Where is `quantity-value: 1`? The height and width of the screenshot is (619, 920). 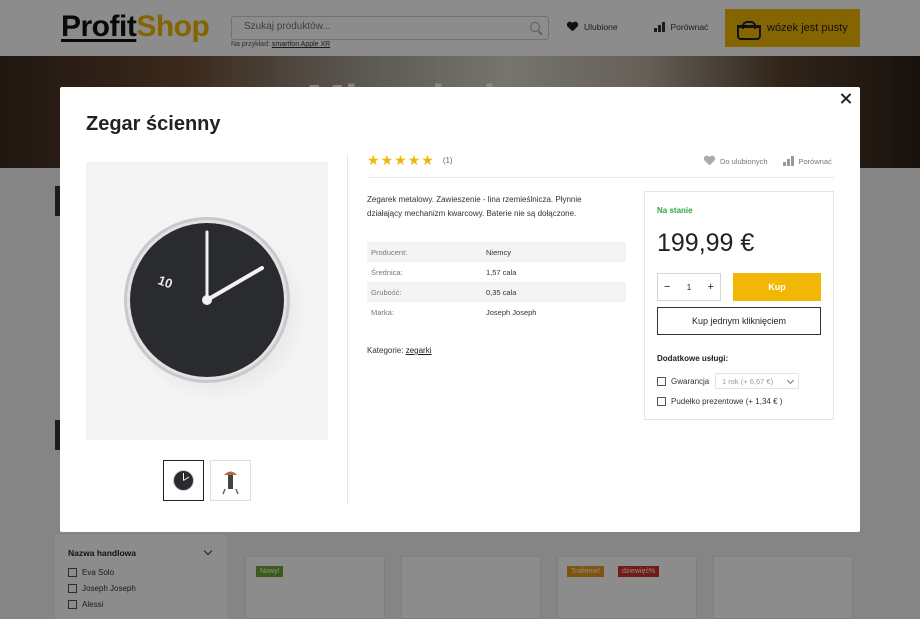
quantity-value: 1 is located at coordinates (689, 287).